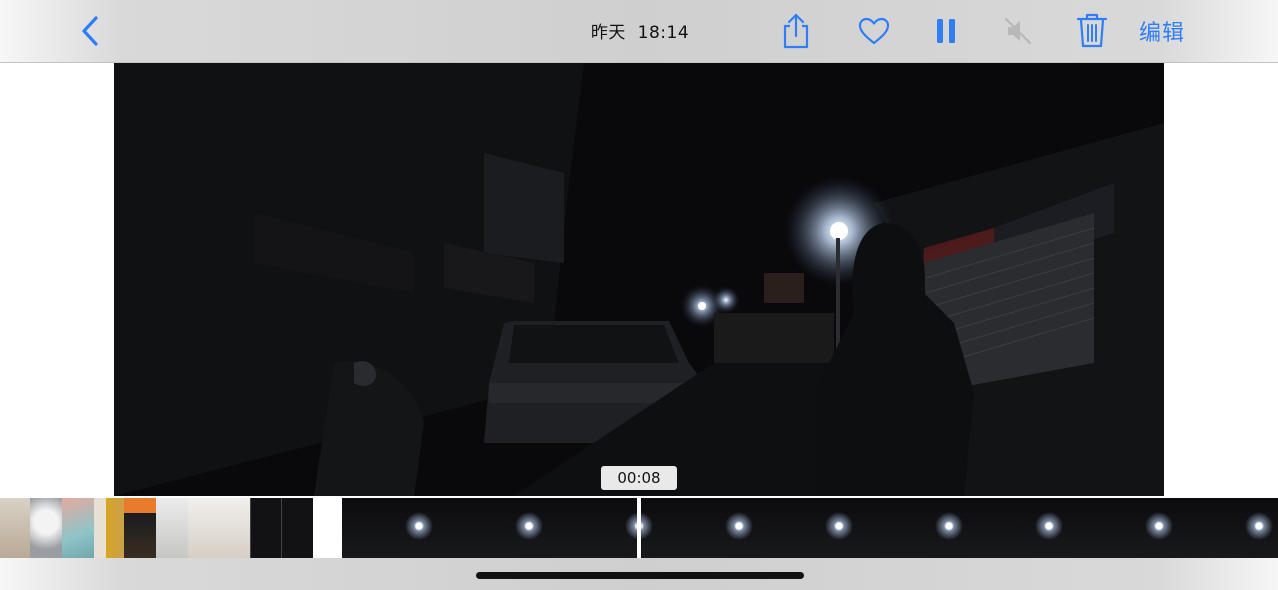 Image resolution: width=1278 pixels, height=590 pixels. What do you see at coordinates (810, 528) in the screenshot?
I see `current-video-frames` at bounding box center [810, 528].